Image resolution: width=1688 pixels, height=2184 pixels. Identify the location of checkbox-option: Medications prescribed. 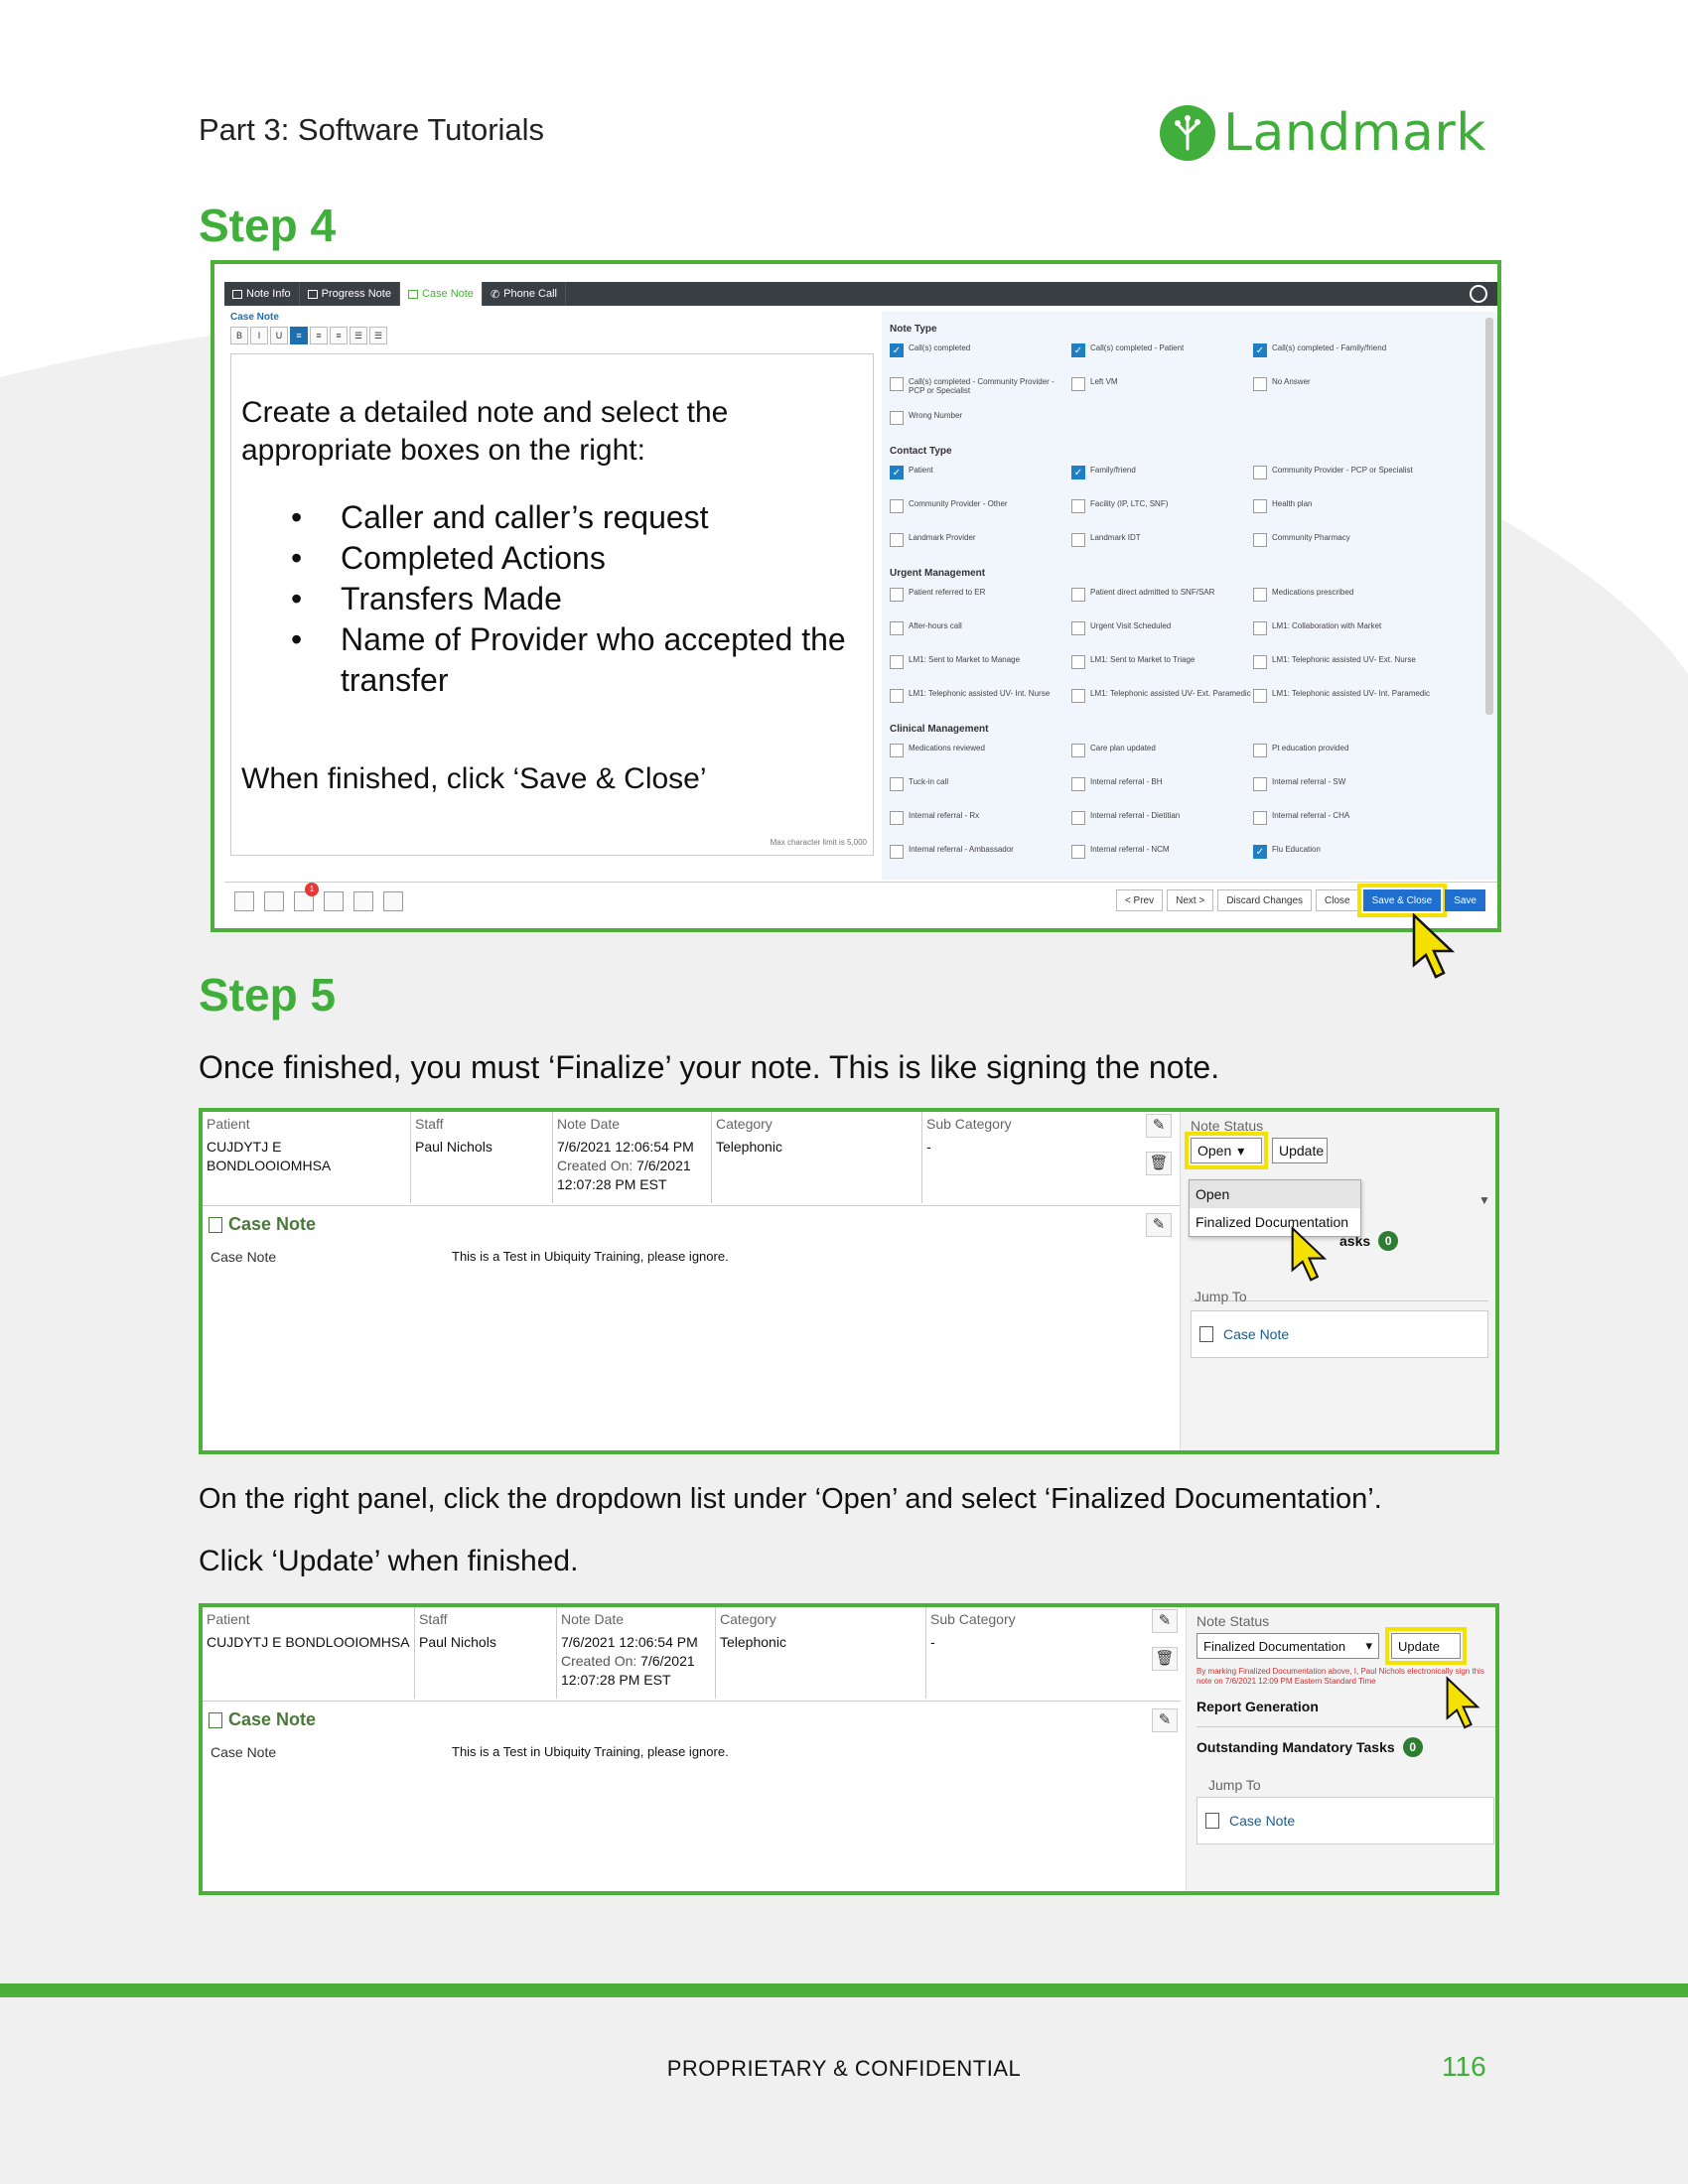
(1344, 601).